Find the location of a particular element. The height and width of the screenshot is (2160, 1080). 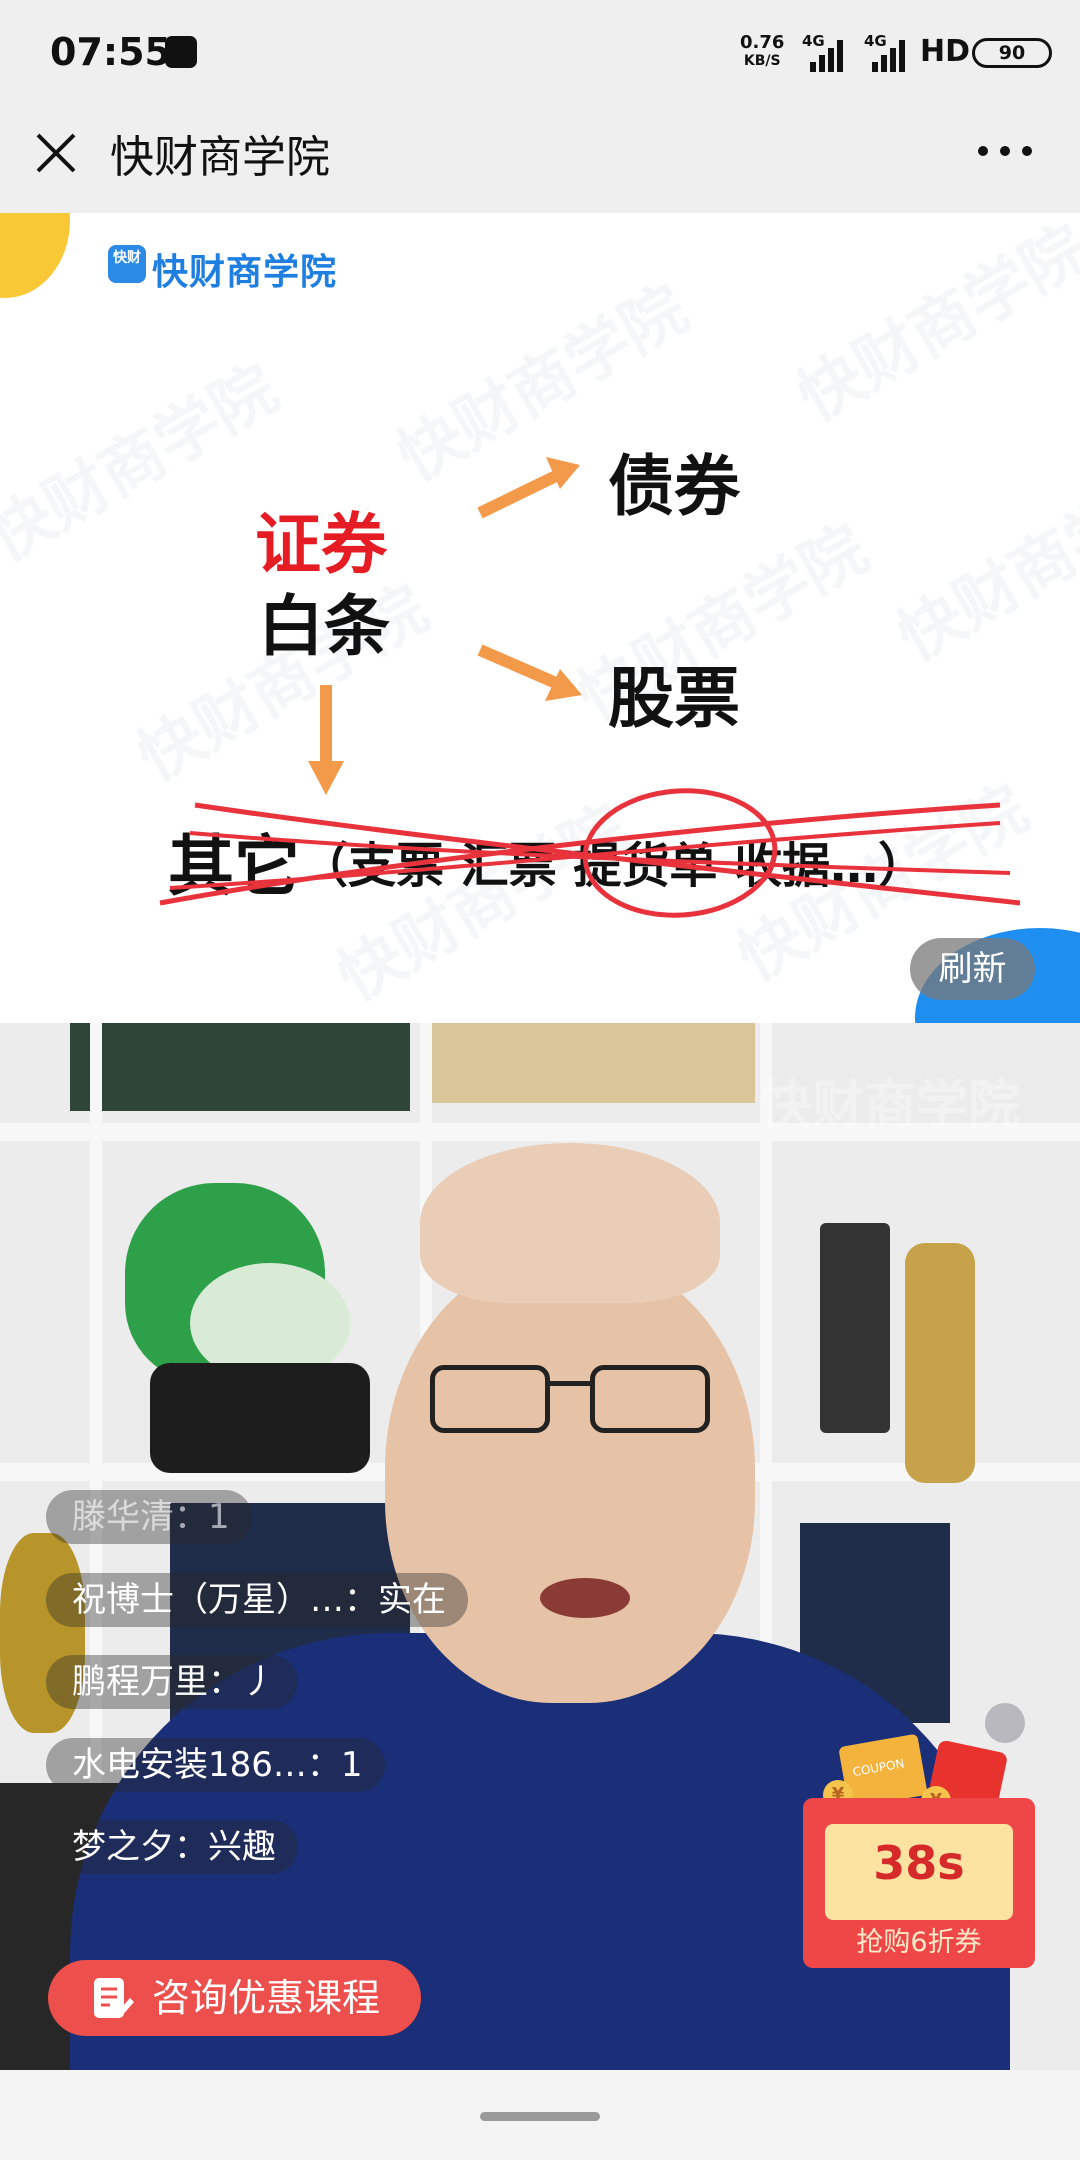

coupon-widget: COUPON ¥ ¥ 38s 抢购6折券 is located at coordinates (919, 1866).